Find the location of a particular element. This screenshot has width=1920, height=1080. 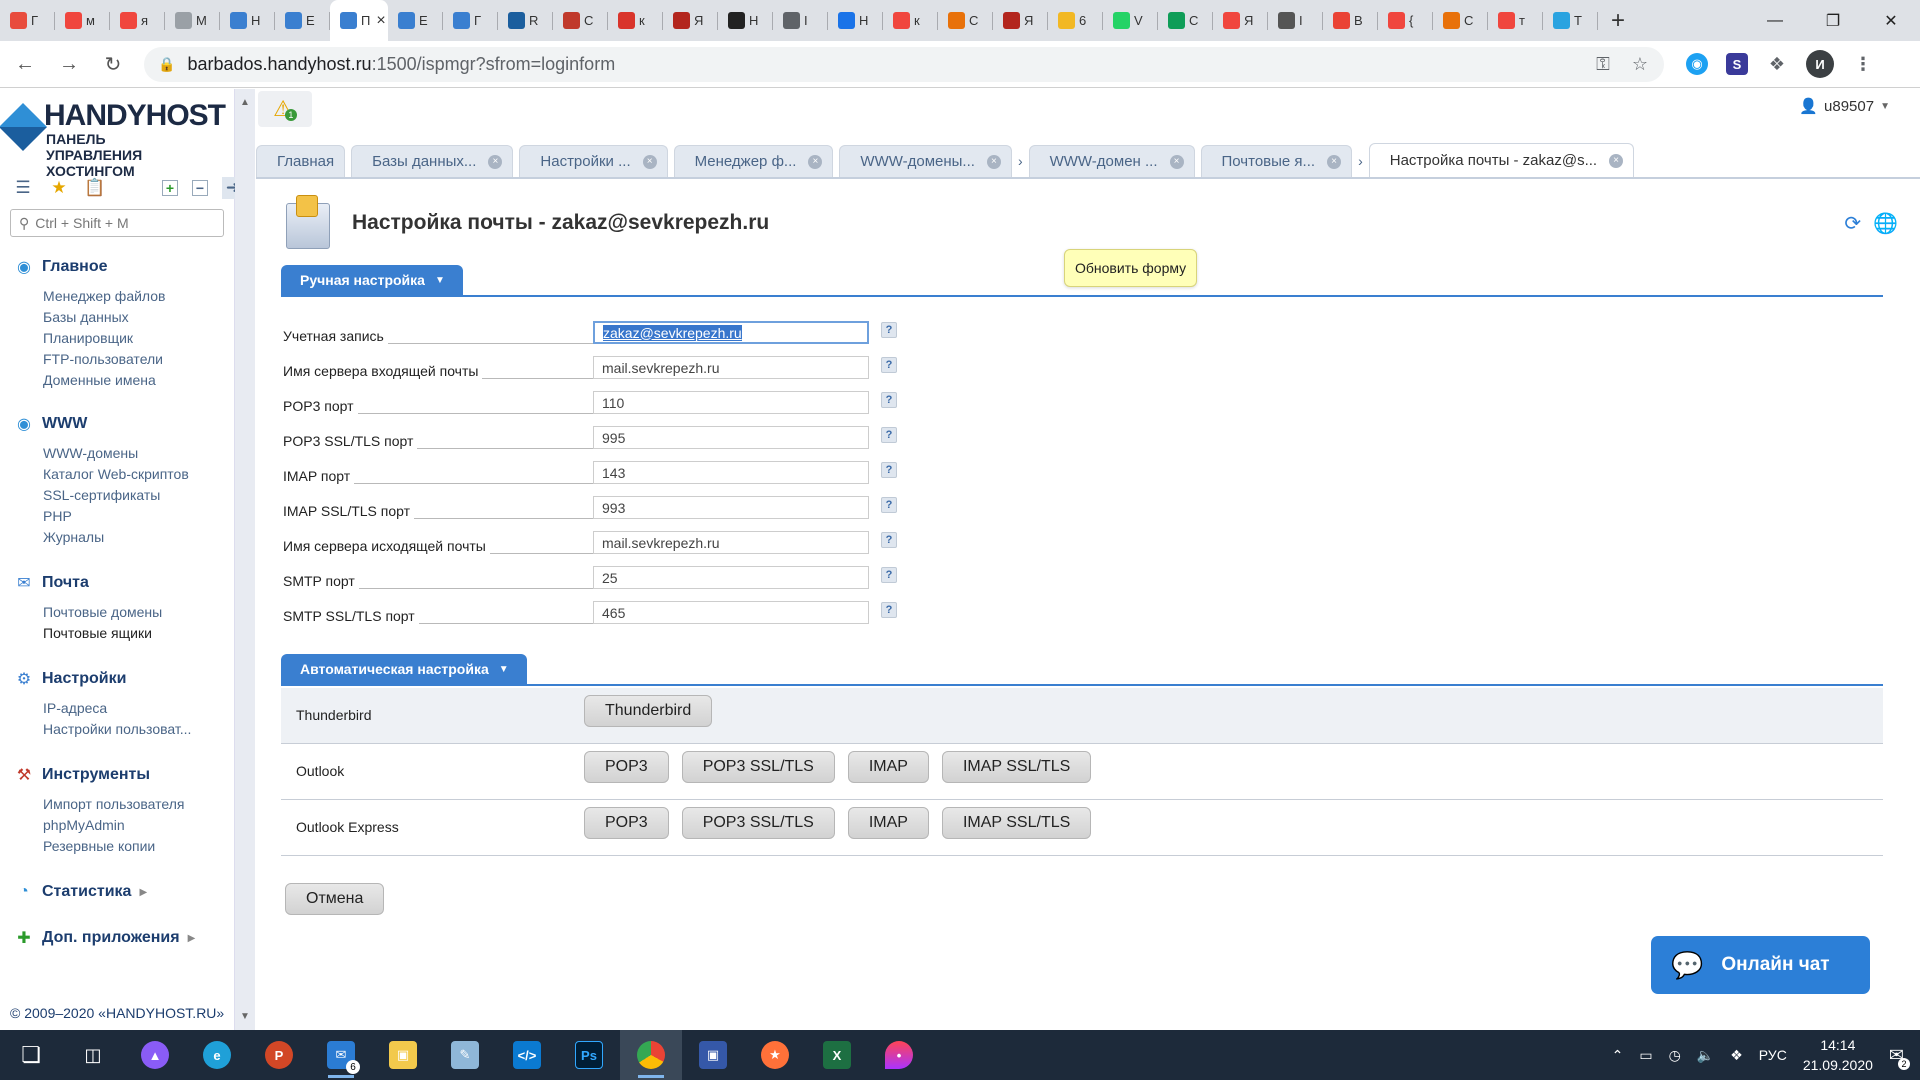

profile-avatar: И is located at coordinates (1820, 64).